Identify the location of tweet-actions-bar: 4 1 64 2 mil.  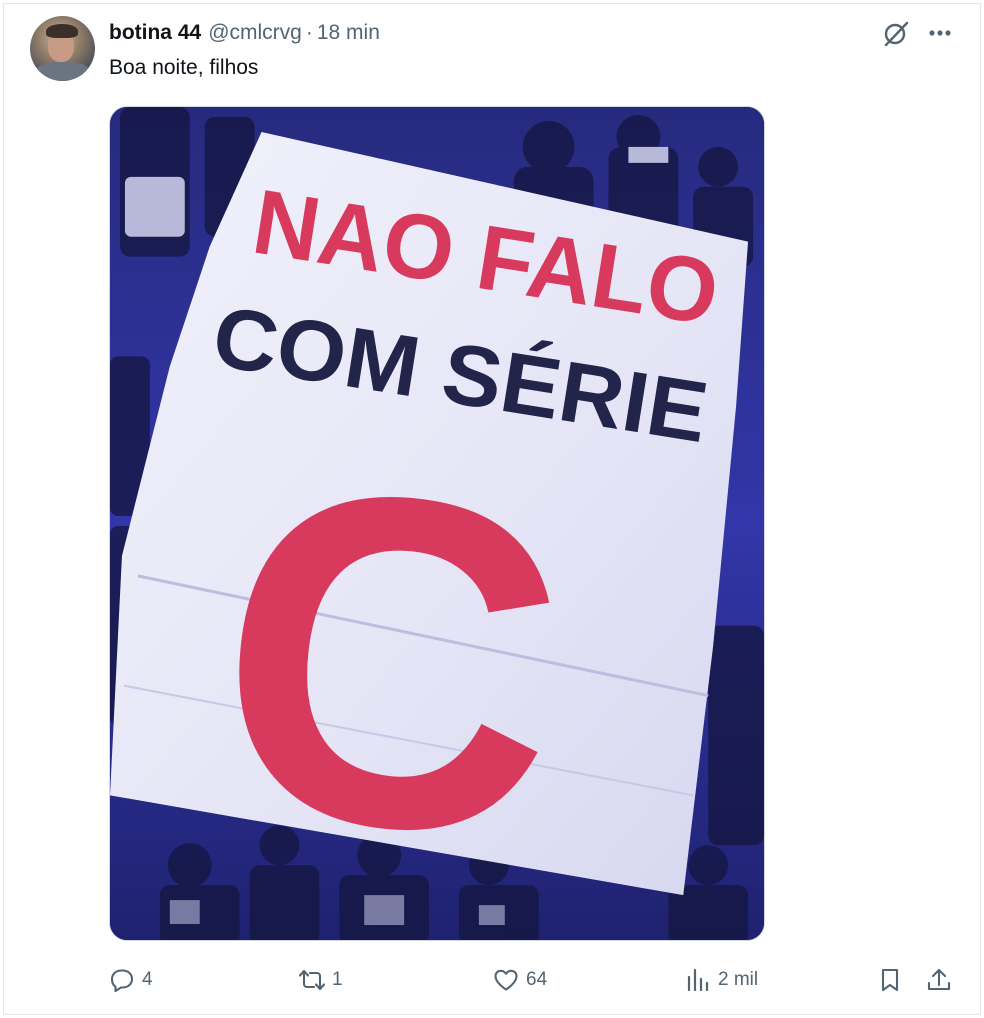
(492, 980).